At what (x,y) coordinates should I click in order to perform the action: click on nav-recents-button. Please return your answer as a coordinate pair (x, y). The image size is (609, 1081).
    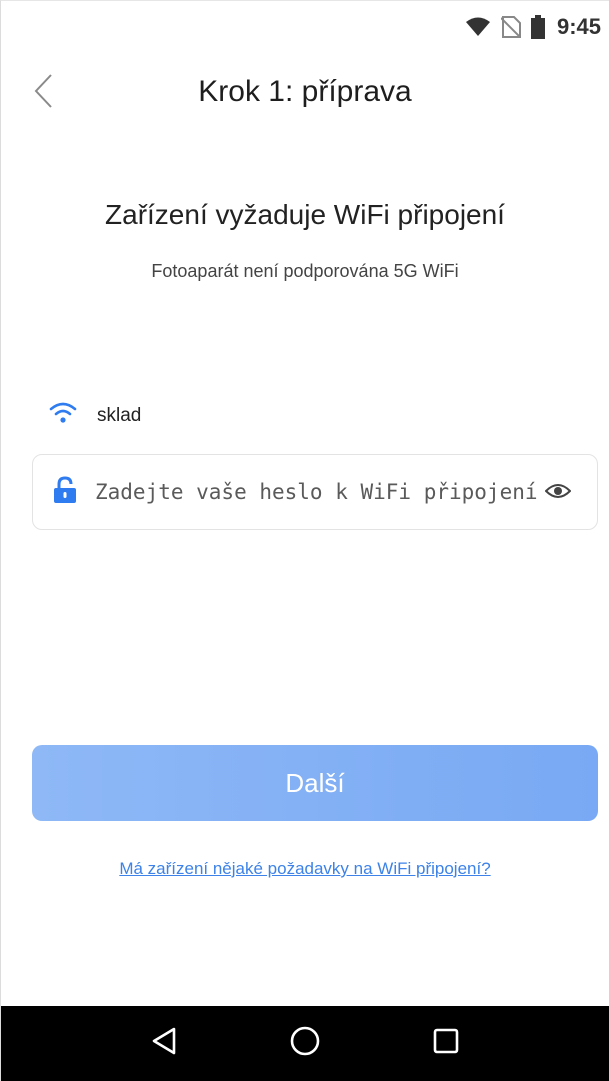
    Looking at the image, I should click on (446, 1044).